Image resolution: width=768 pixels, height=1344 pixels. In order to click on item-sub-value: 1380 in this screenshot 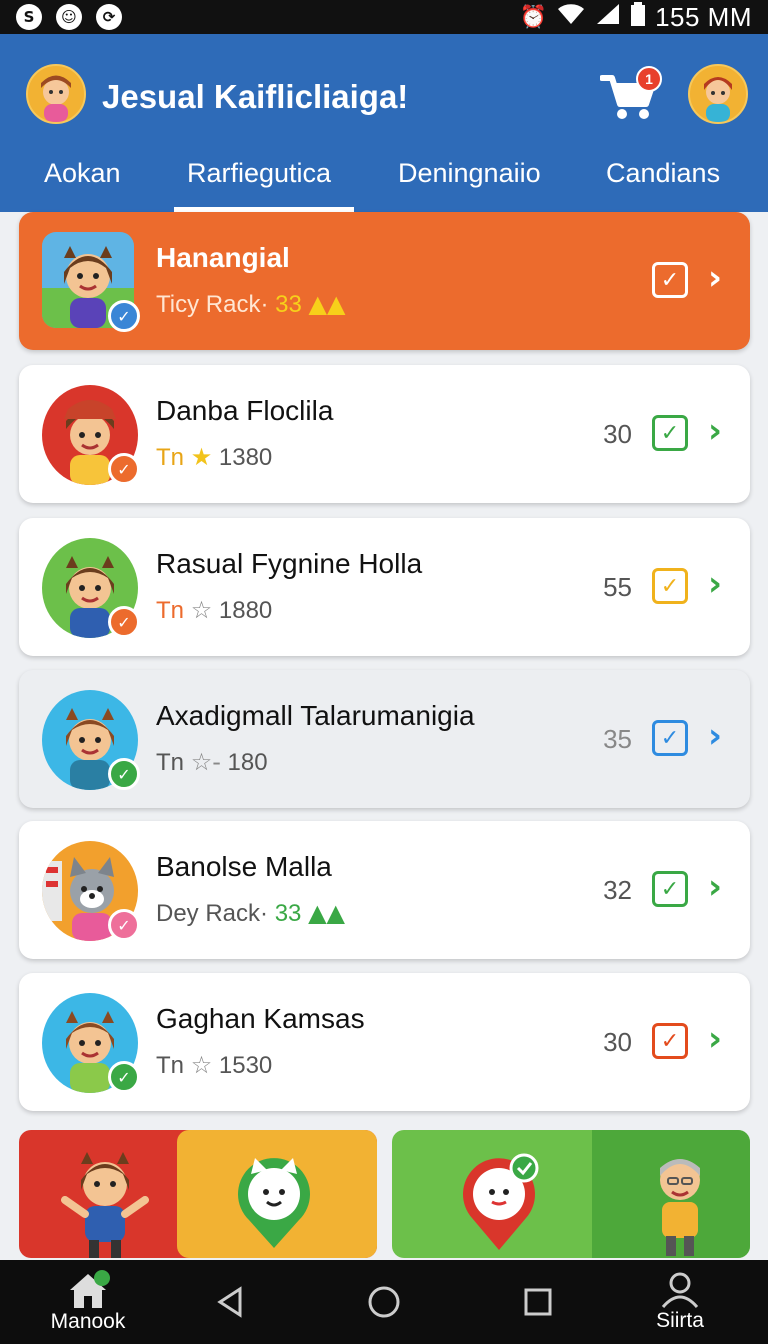, I will do `click(245, 457)`.